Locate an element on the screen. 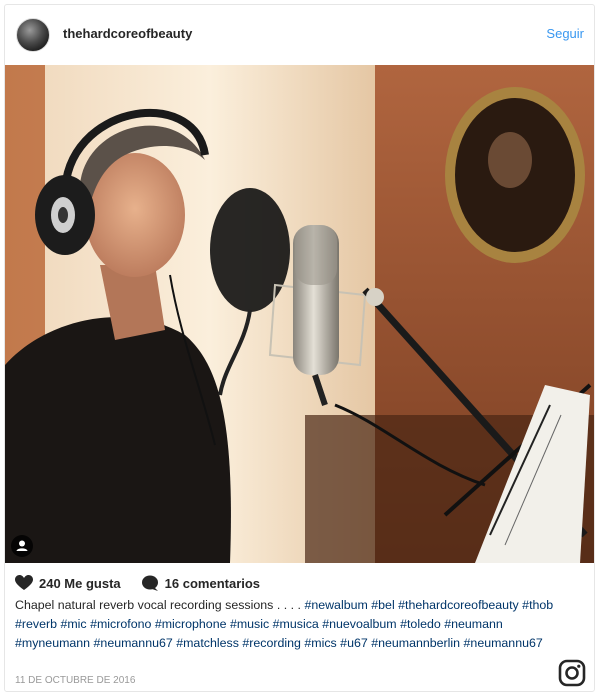 This screenshot has height=697, width=600. heart-icon is located at coordinates (24, 583).